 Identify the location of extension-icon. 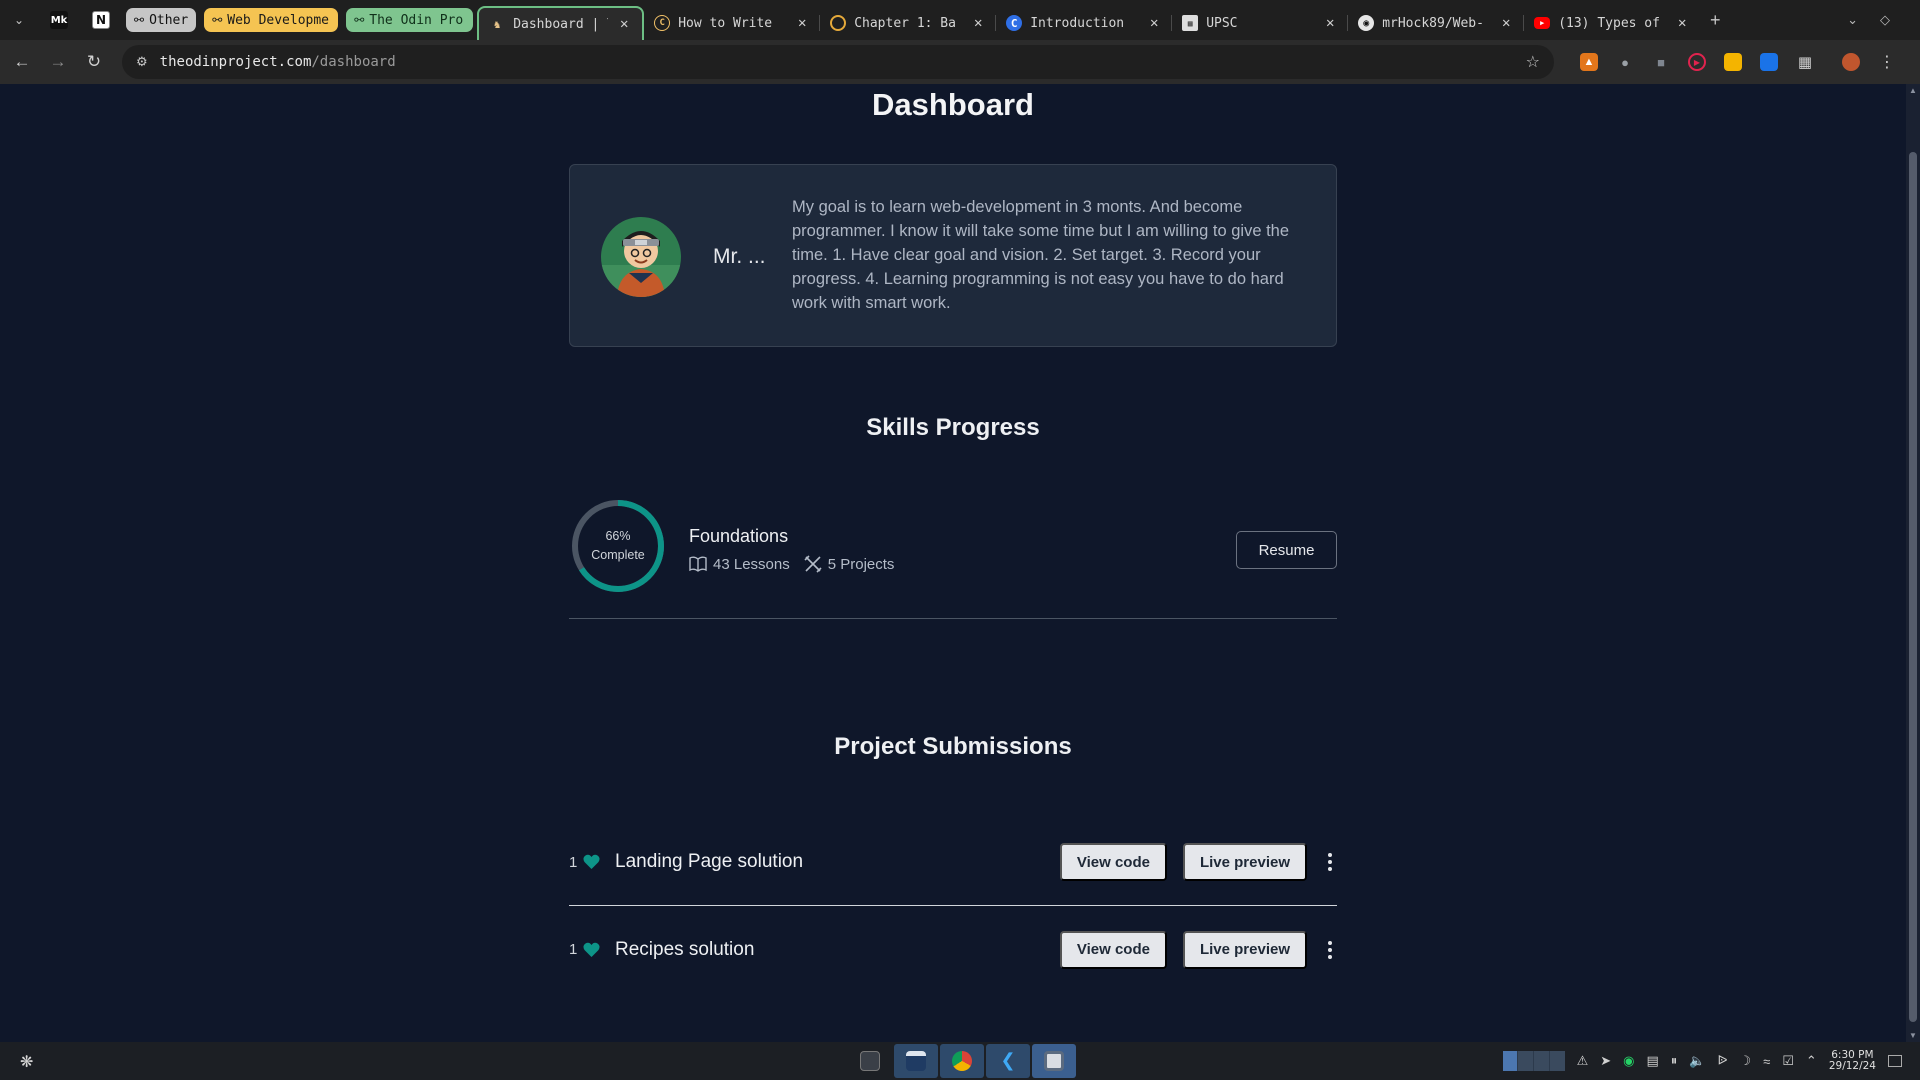
(1769, 62).